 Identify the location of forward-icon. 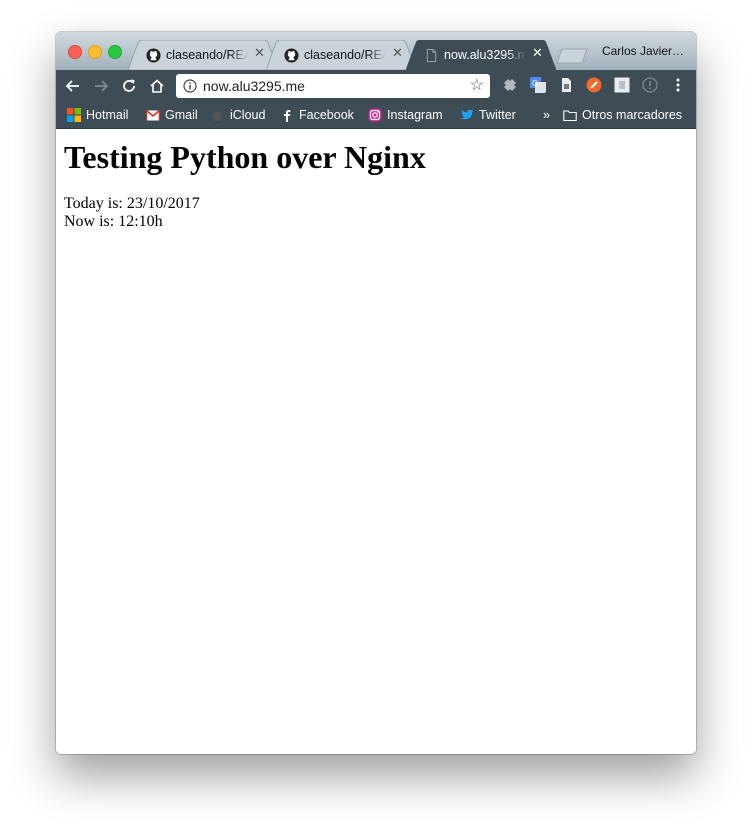
(101, 86).